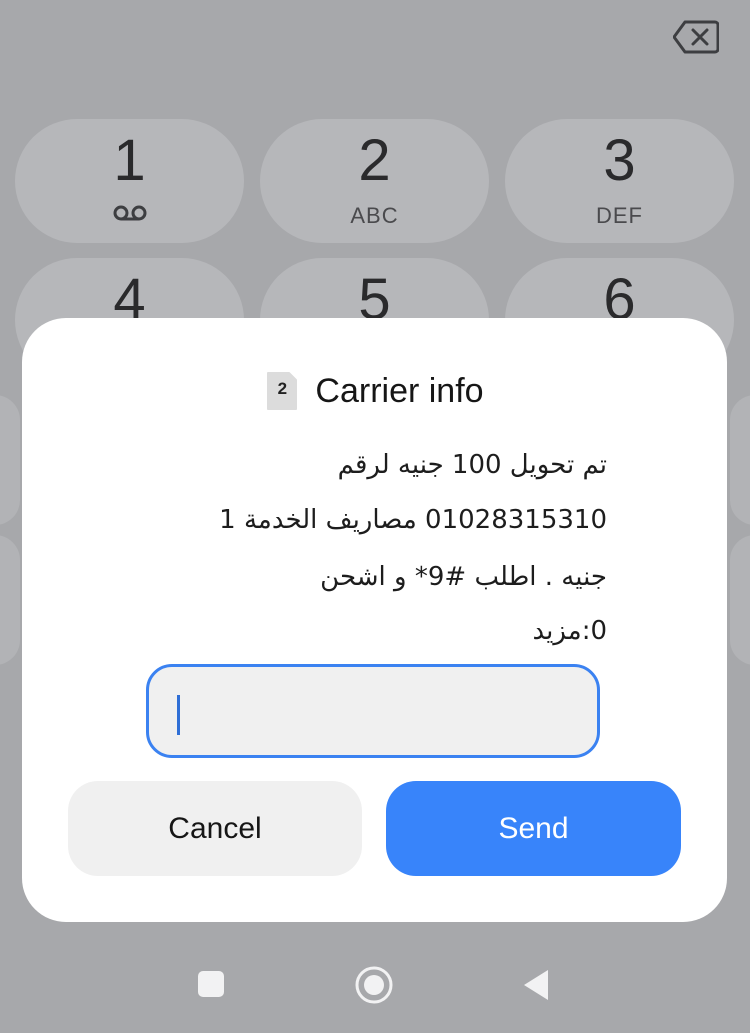 The height and width of the screenshot is (1033, 750). Describe the element at coordinates (374, 160) in the screenshot. I see `key-digit: 2` at that location.